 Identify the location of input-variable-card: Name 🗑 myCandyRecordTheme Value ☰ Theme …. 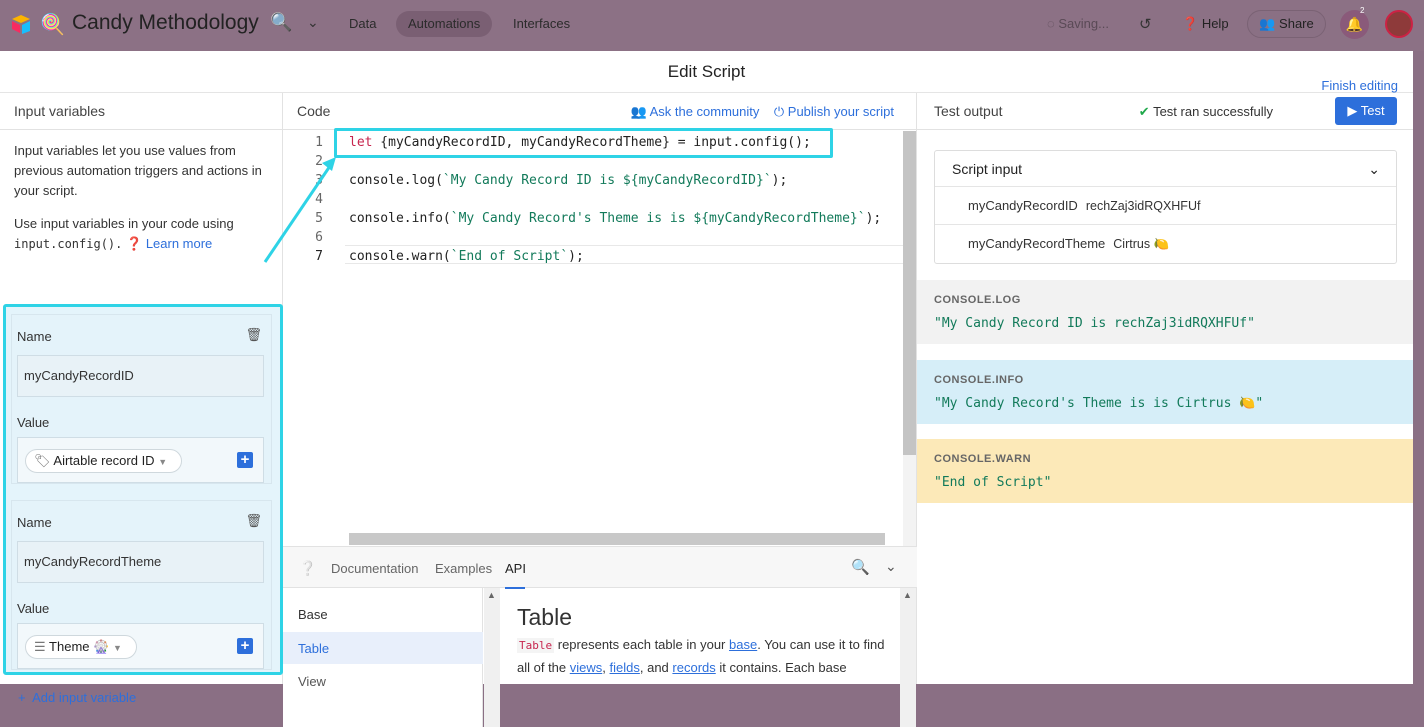
(141, 585).